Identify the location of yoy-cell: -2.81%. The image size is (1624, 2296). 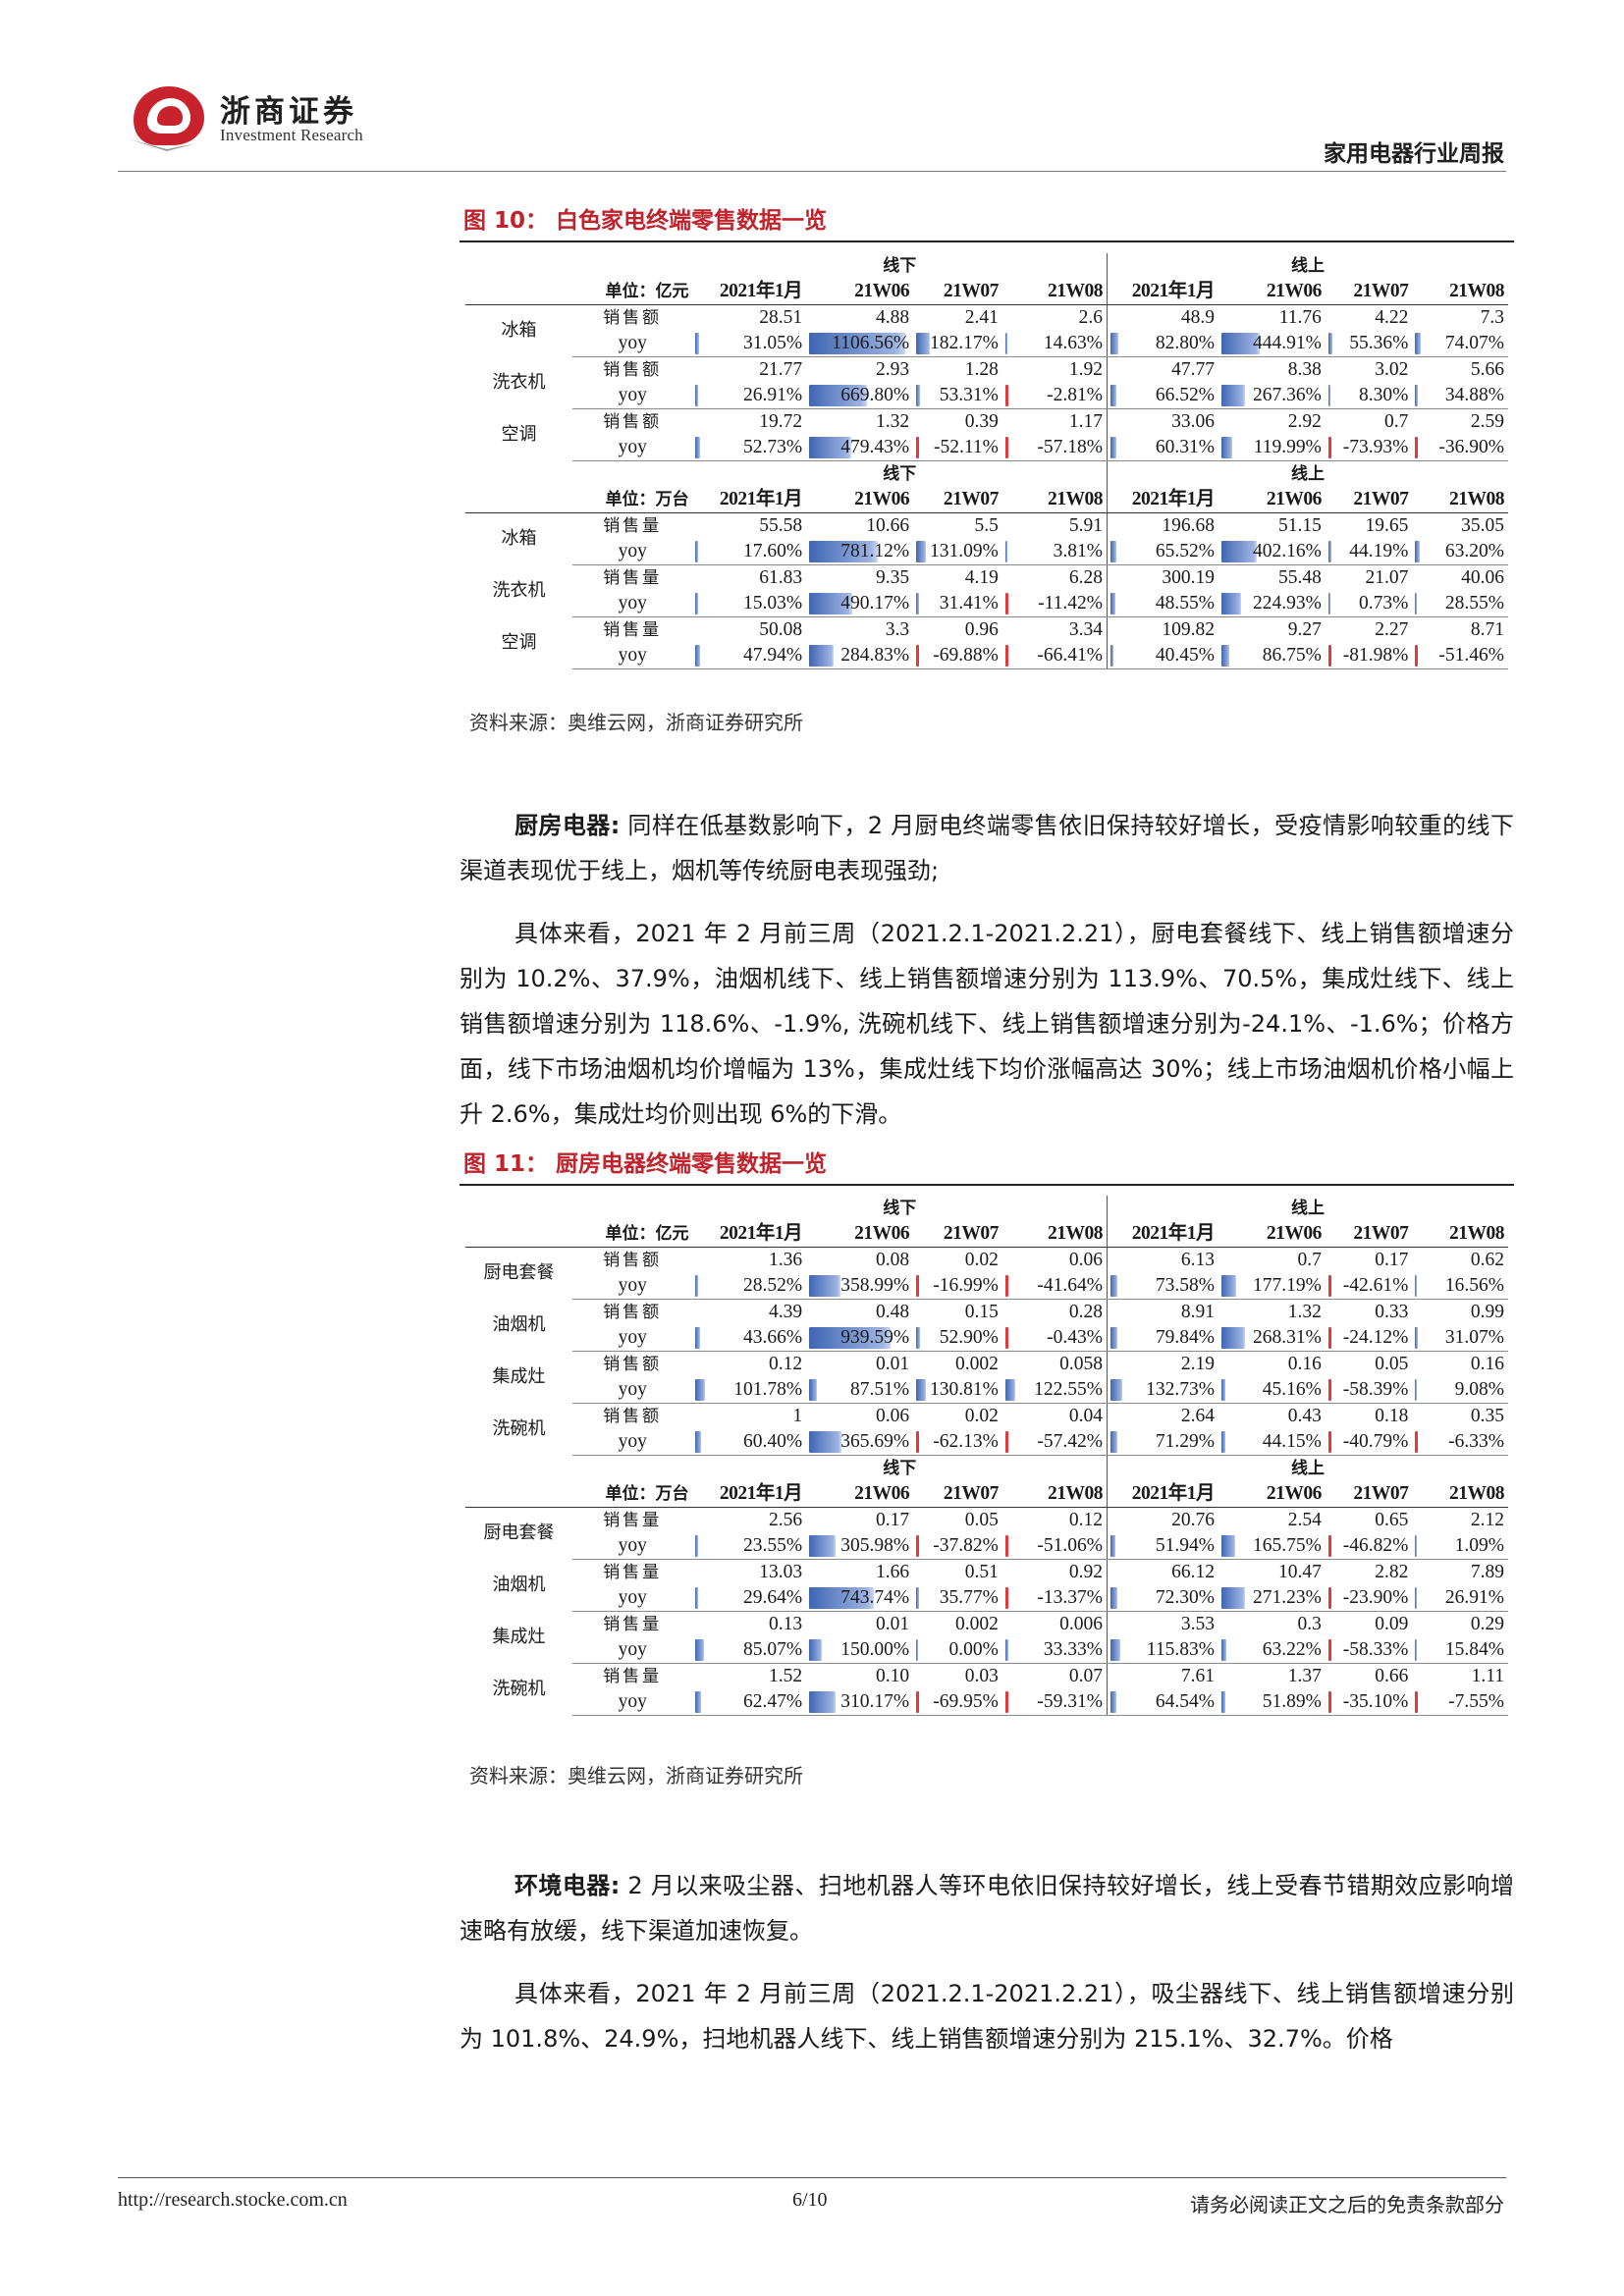
(1054, 396).